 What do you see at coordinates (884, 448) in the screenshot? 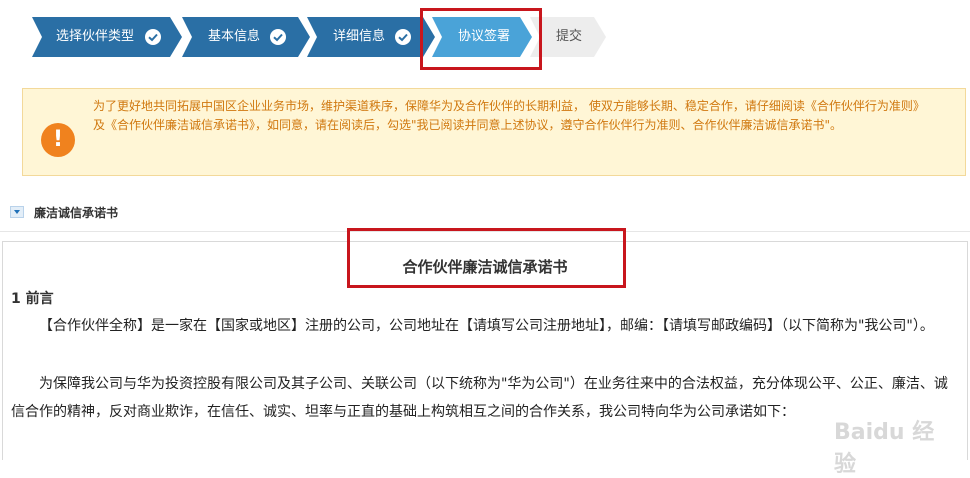
I see `watermark: Baidu 经验` at bounding box center [884, 448].